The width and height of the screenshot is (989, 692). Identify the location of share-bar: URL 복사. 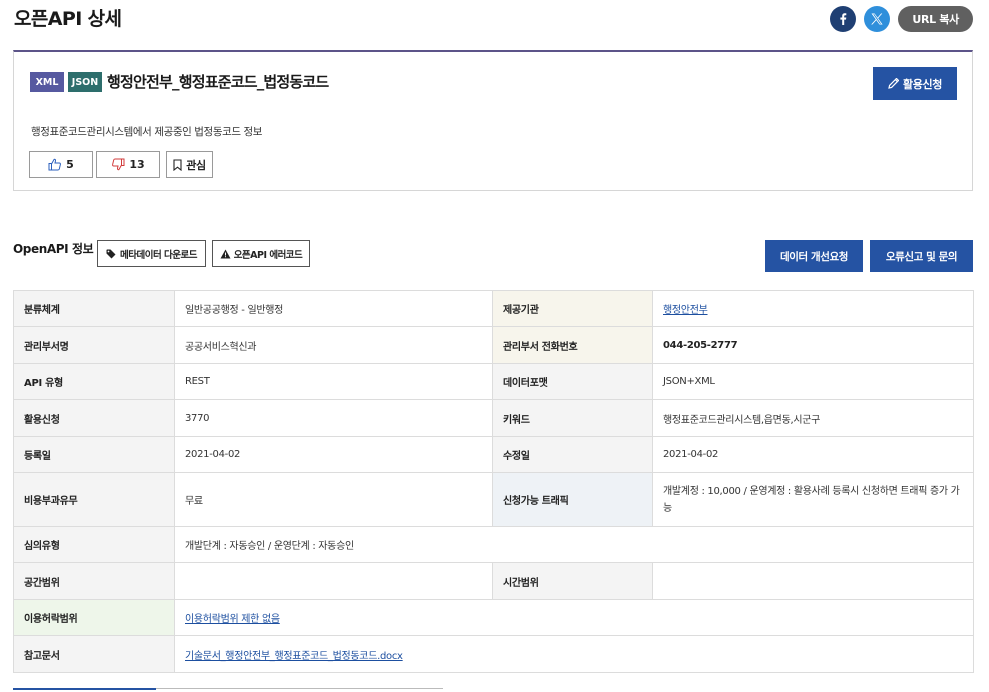
(901, 19).